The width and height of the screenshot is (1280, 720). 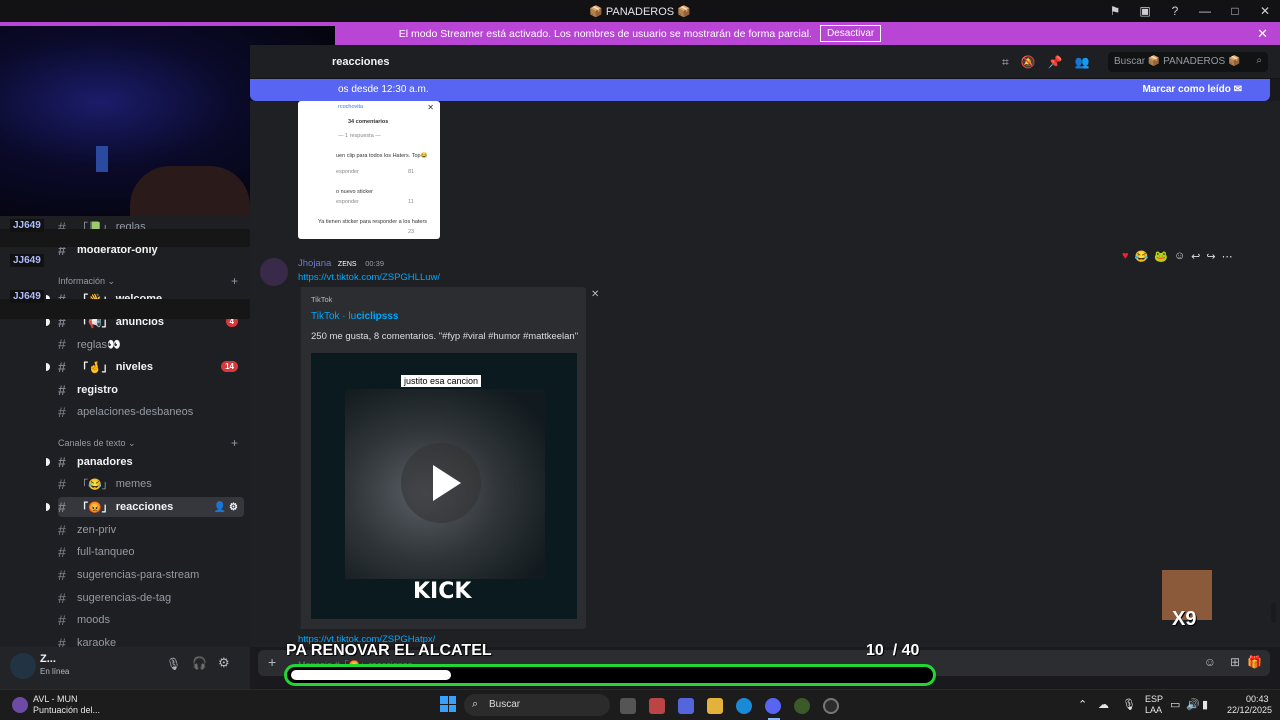 What do you see at coordinates (1265, 11) in the screenshot?
I see `close-window-button: ✕` at bounding box center [1265, 11].